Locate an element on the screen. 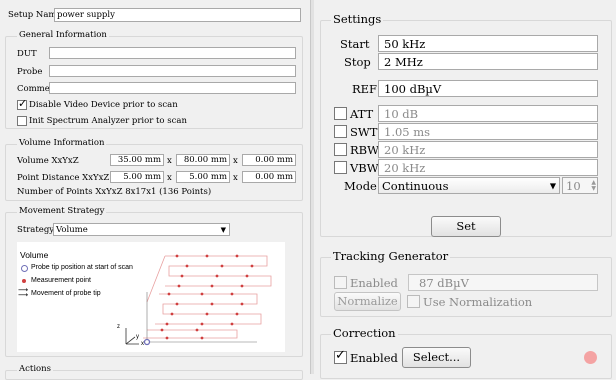 The width and height of the screenshot is (616, 380). axis-icon is located at coordinates (132, 336).